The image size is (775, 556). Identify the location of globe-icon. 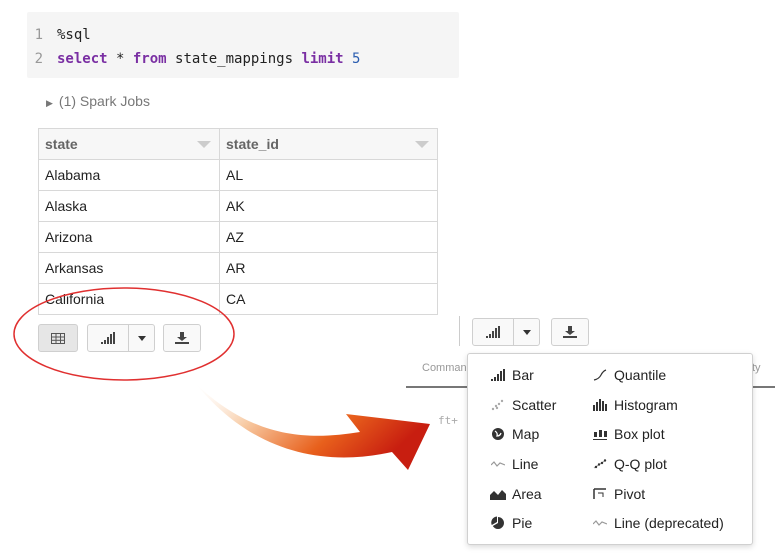
(498, 434).